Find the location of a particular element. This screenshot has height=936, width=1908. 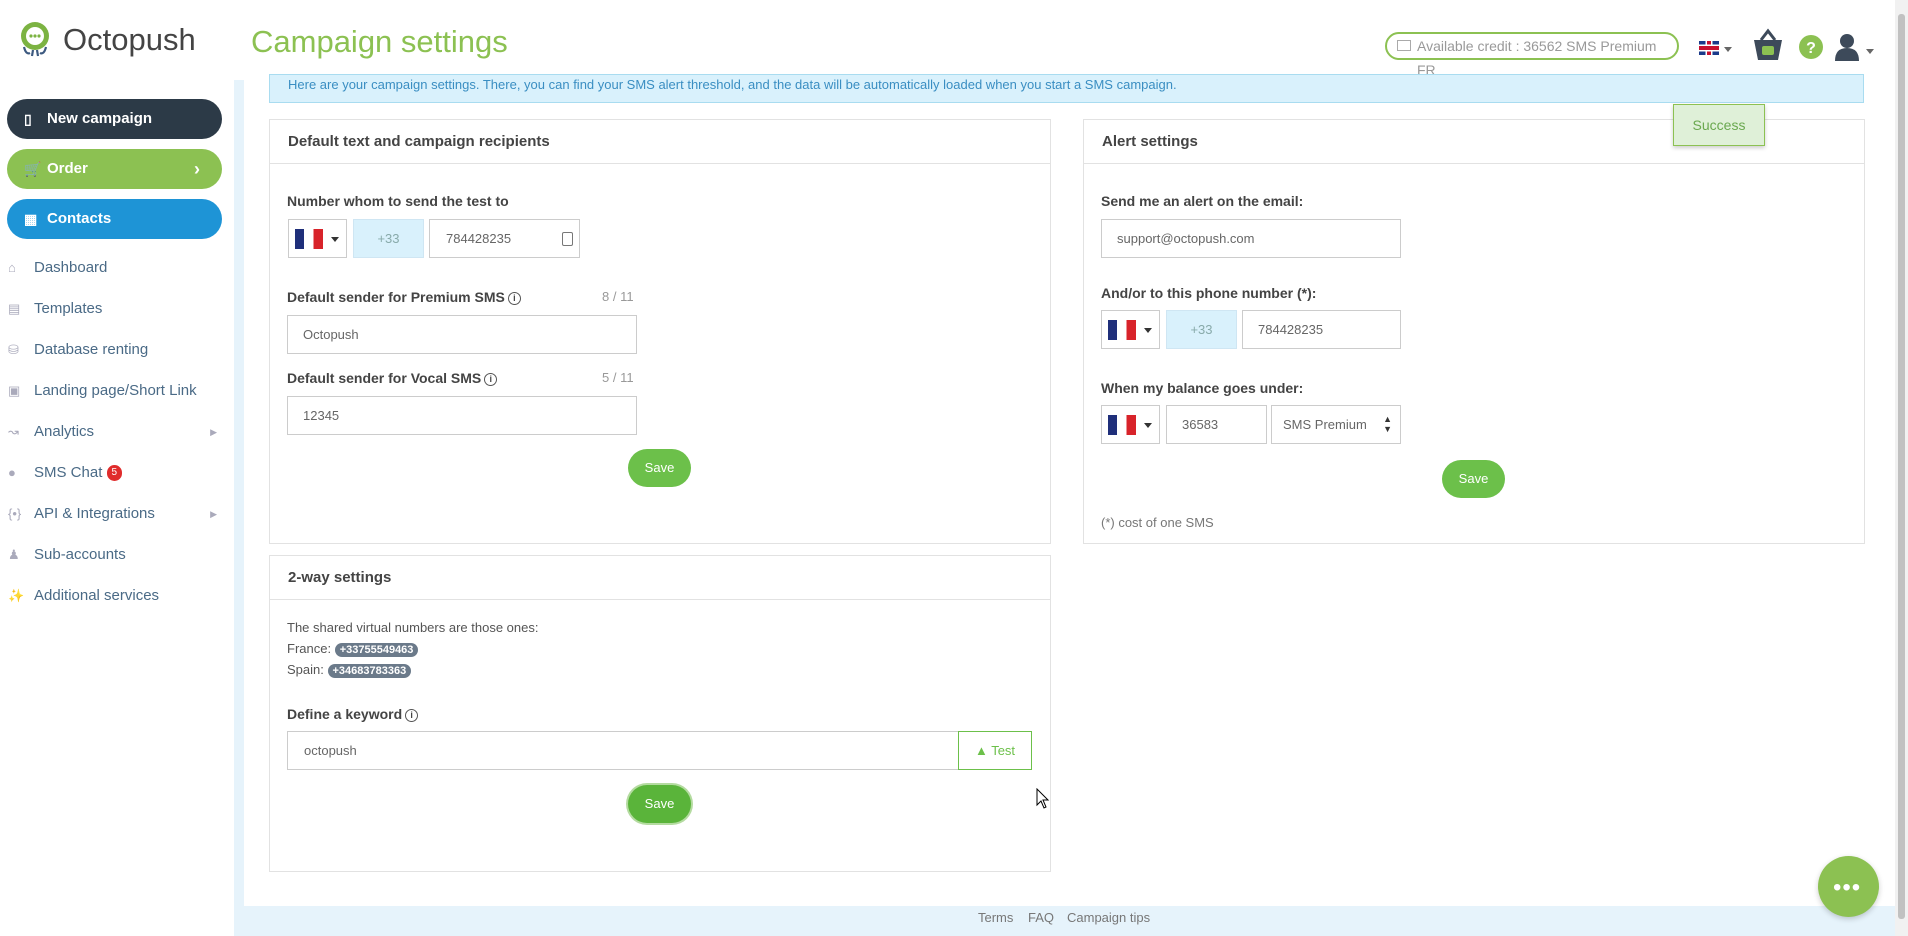

sidebar-item-landing-page: ▣ Landing page/Short Link is located at coordinates (112, 391).